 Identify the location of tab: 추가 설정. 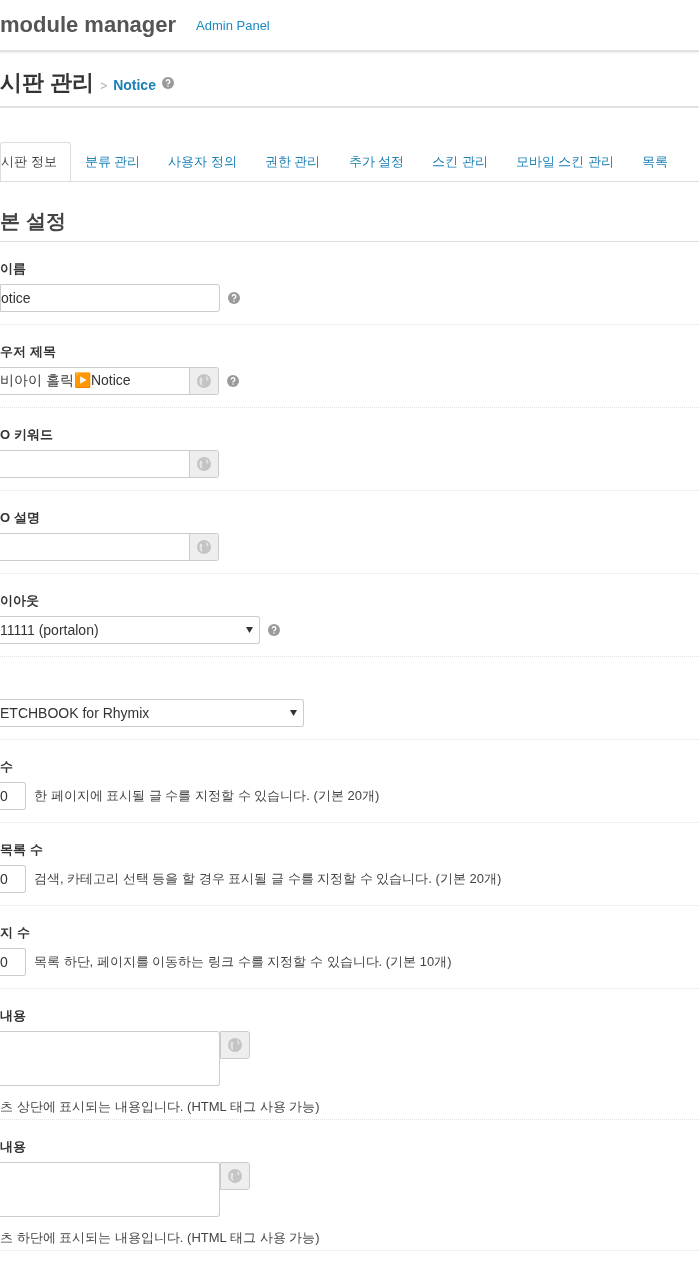
(376, 161).